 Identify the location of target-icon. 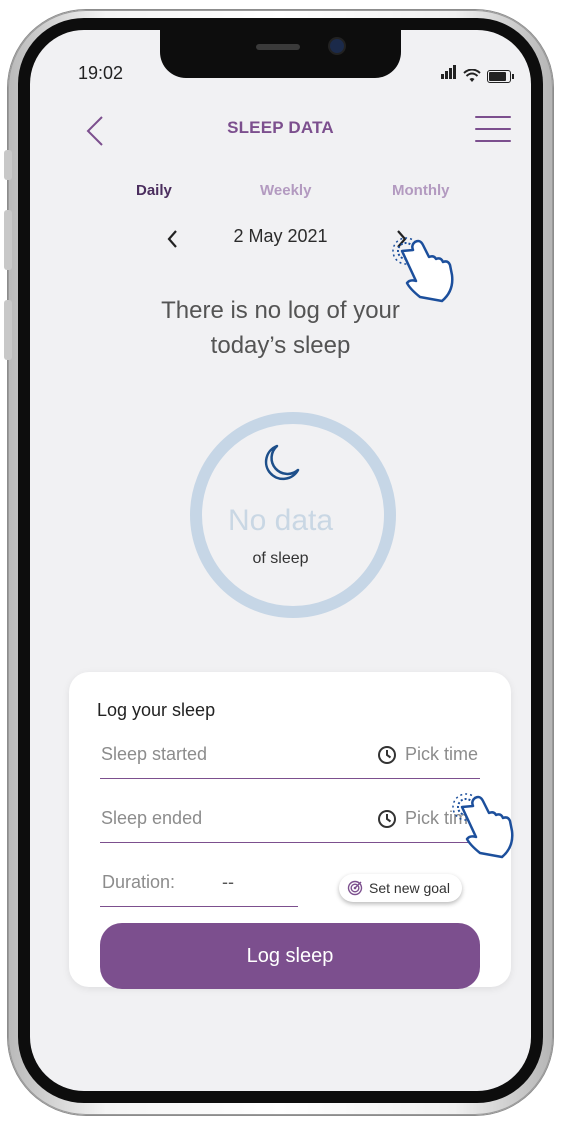
(355, 888).